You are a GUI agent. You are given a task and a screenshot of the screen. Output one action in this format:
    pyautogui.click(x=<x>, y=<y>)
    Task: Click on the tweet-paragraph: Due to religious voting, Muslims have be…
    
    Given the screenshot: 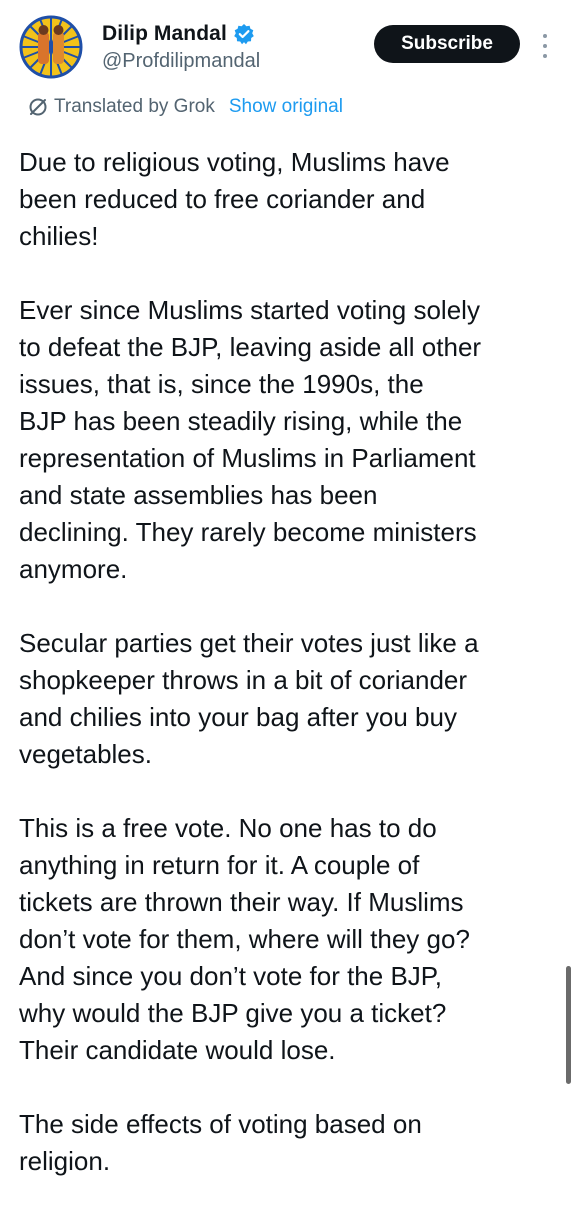 What is the action you would take?
    pyautogui.click(x=234, y=199)
    